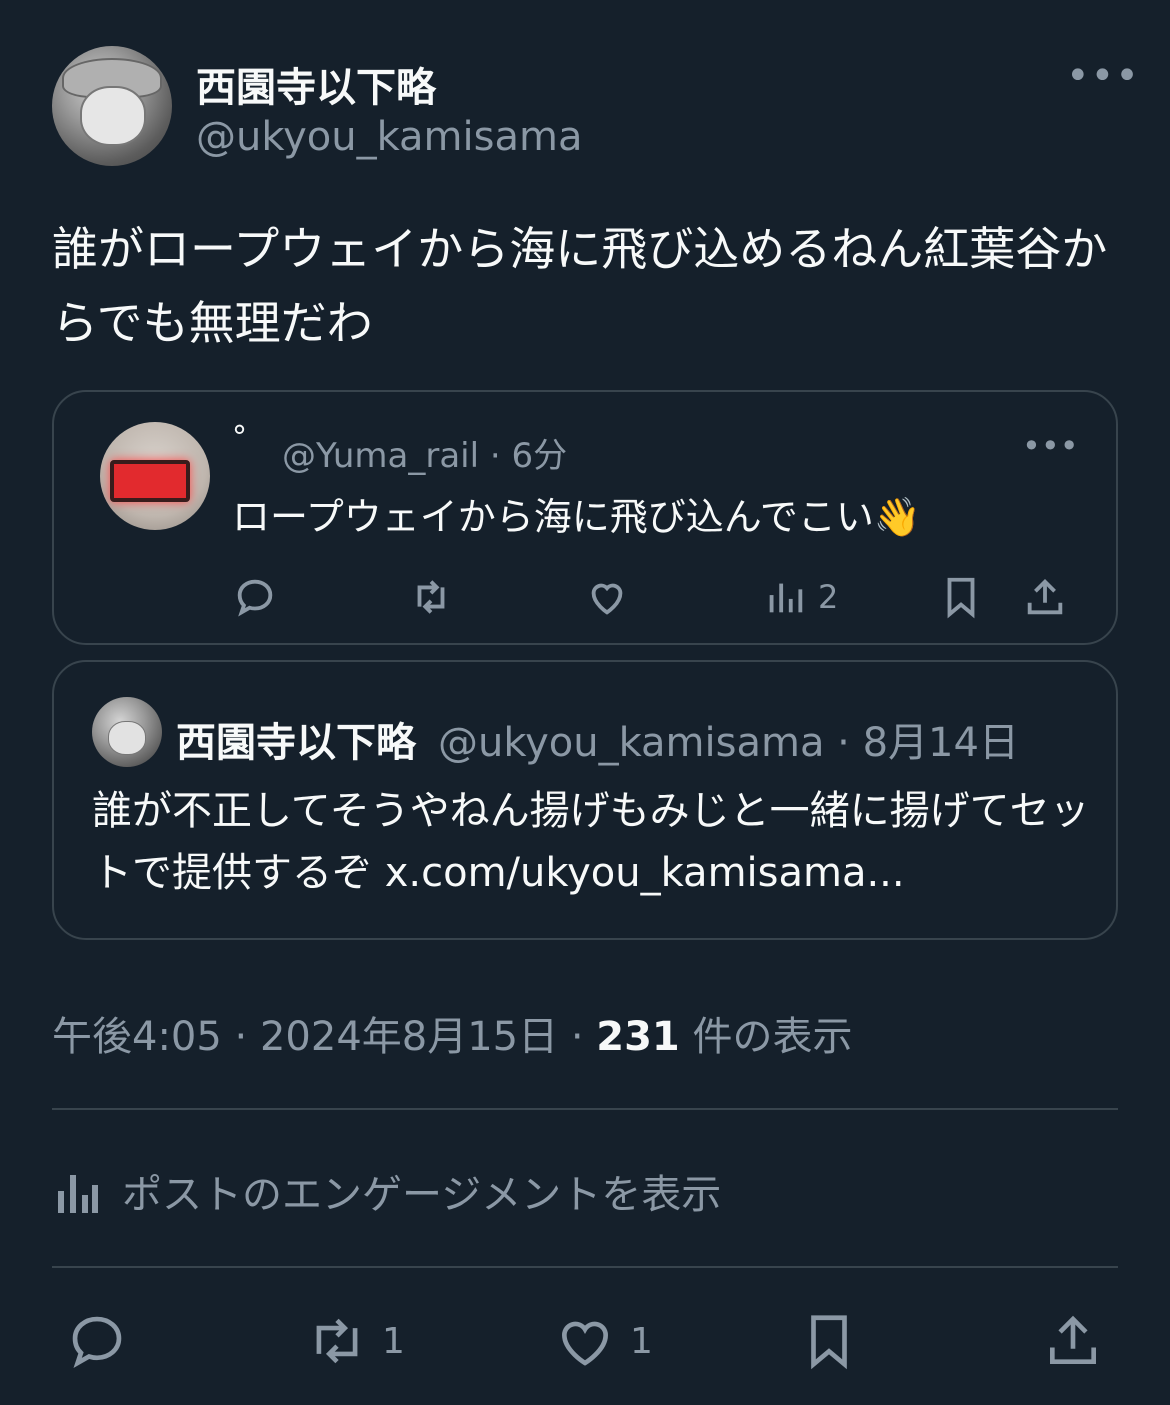 This screenshot has width=1170, height=1405. I want to click on like-button: 1, so click(603, 1341).